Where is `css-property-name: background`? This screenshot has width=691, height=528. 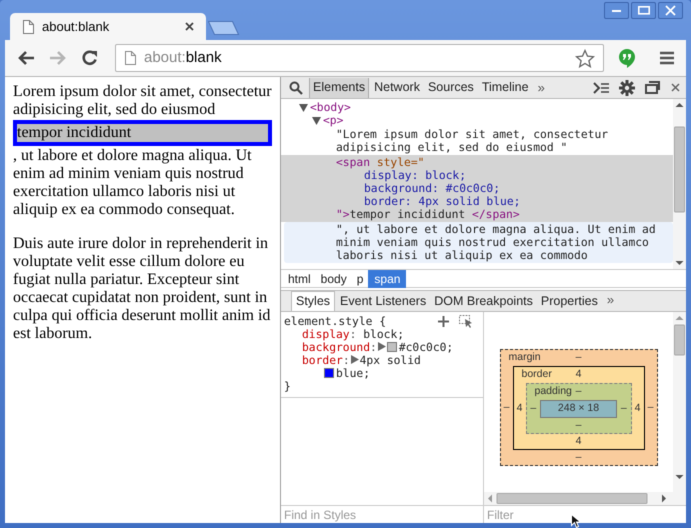 css-property-name: background is located at coordinates (336, 347).